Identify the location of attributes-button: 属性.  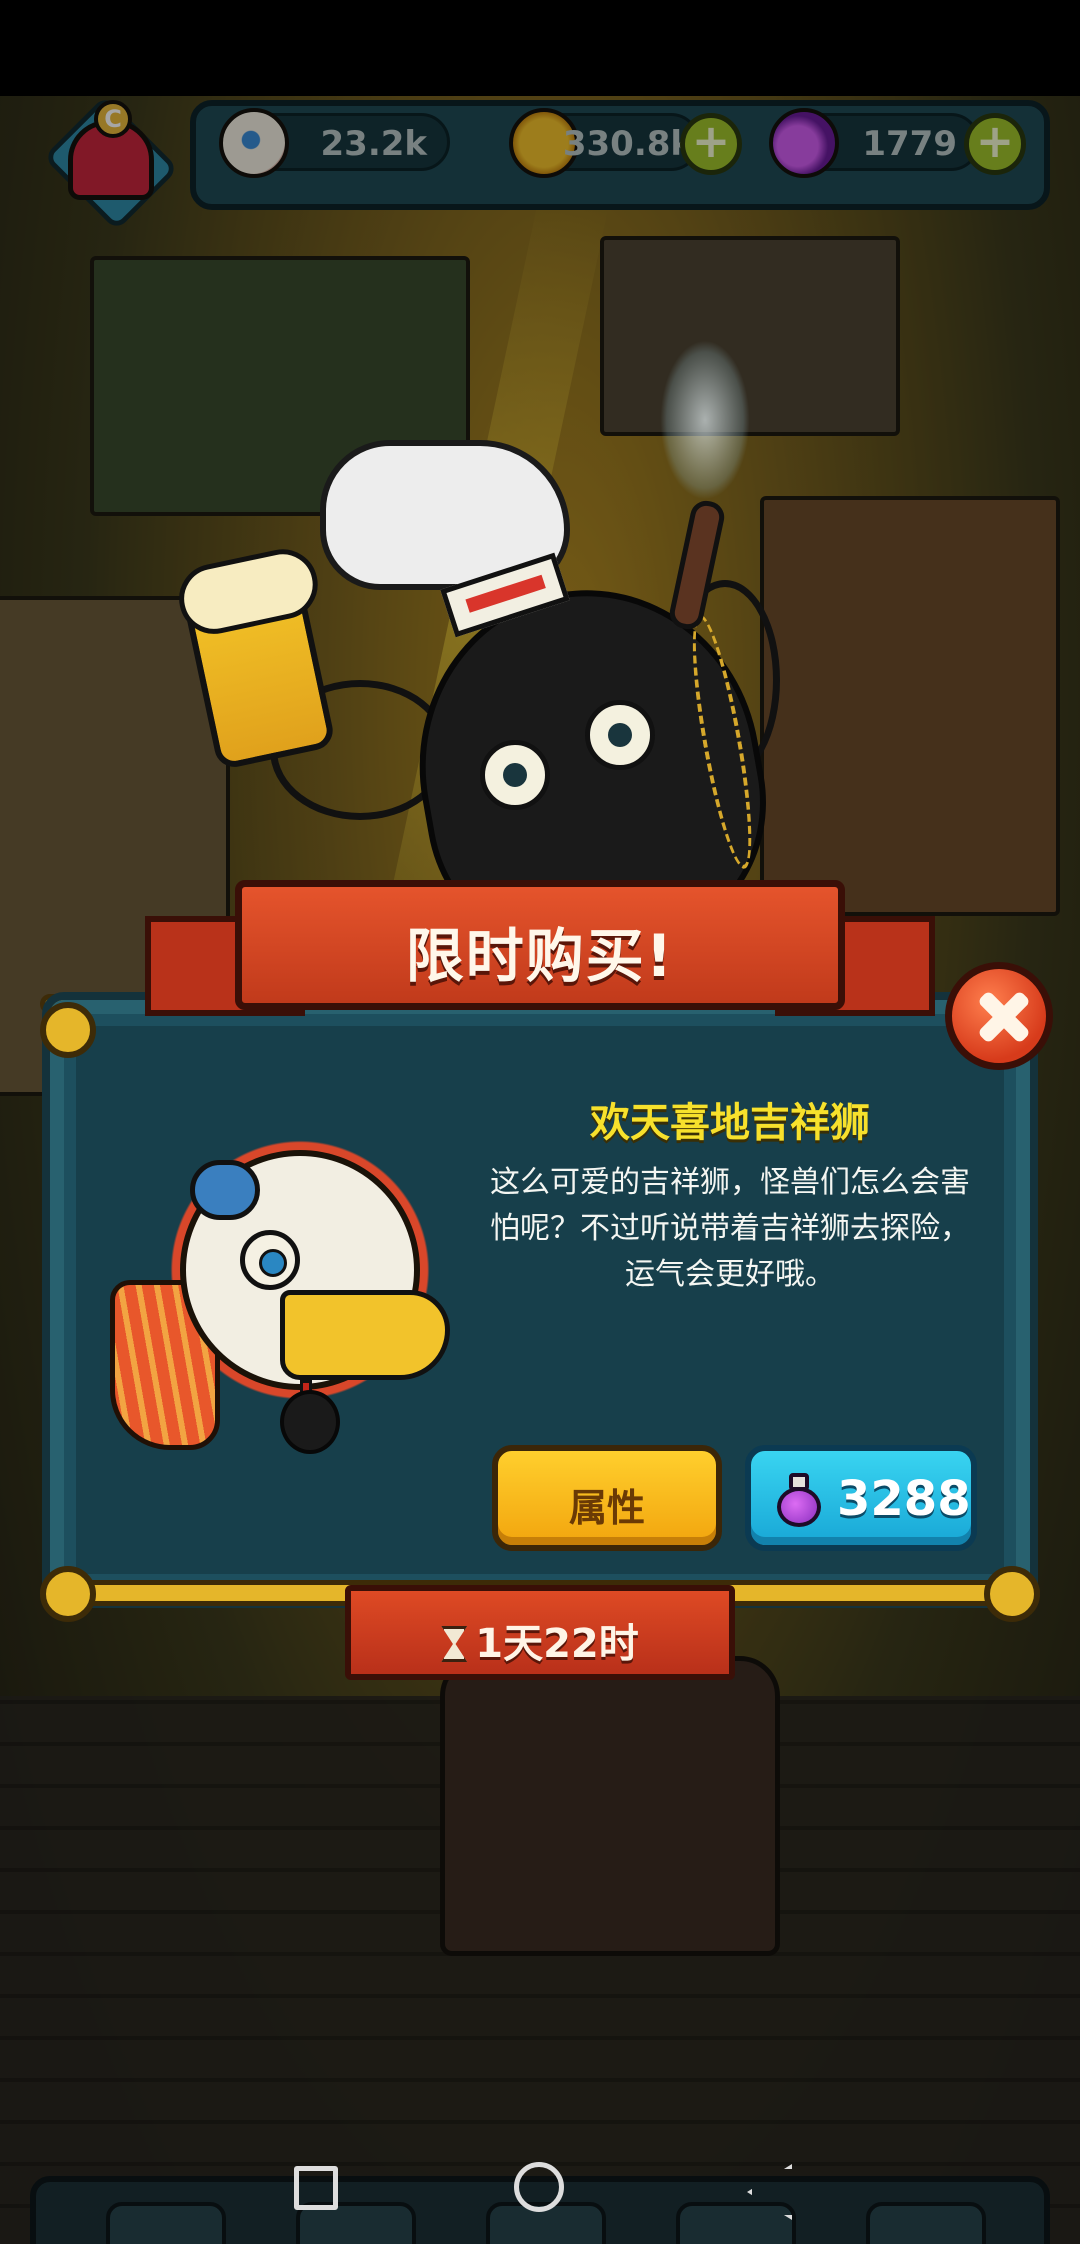
(607, 1498).